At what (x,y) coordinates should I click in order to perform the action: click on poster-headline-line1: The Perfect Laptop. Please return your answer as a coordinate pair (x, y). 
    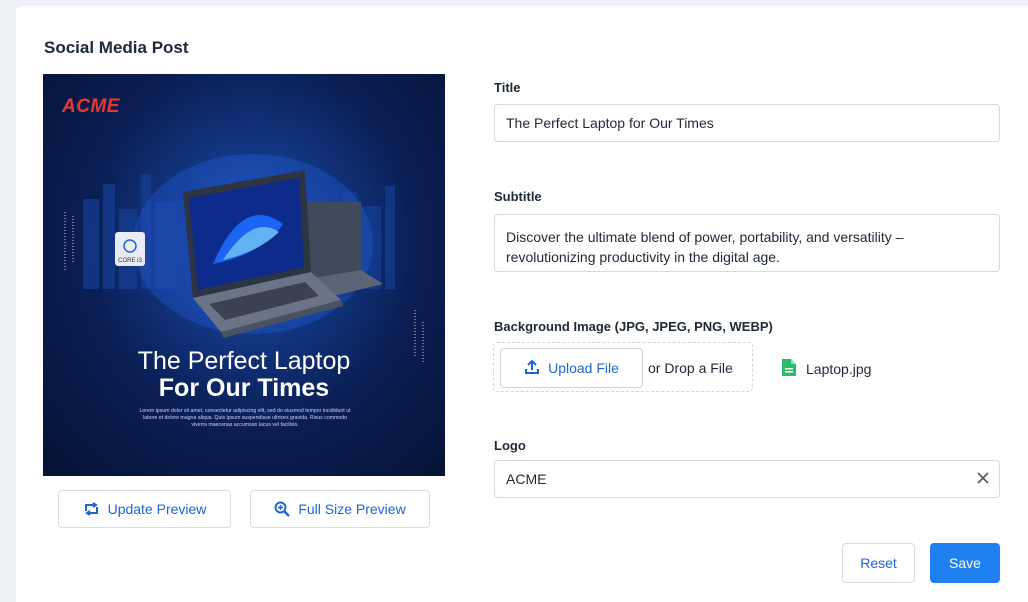
    Looking at the image, I should click on (244, 361).